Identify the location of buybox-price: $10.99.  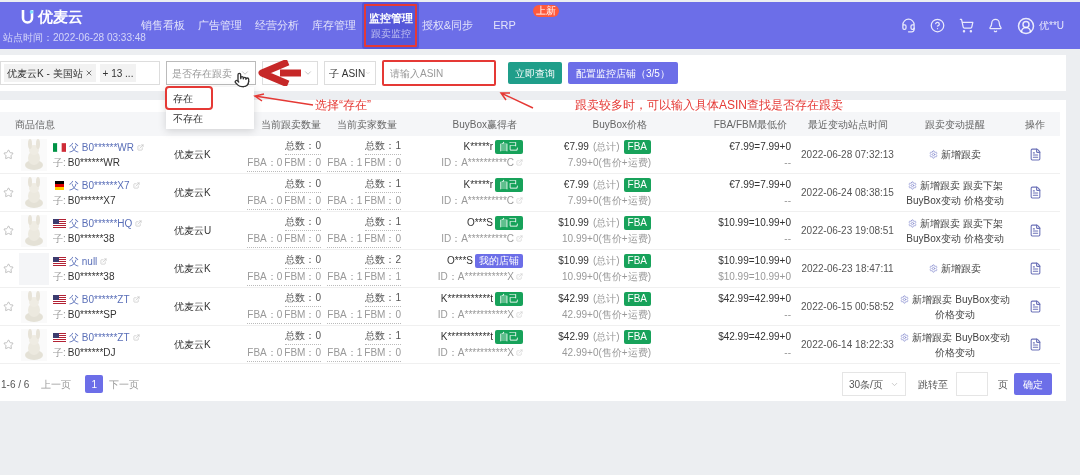
(573, 222).